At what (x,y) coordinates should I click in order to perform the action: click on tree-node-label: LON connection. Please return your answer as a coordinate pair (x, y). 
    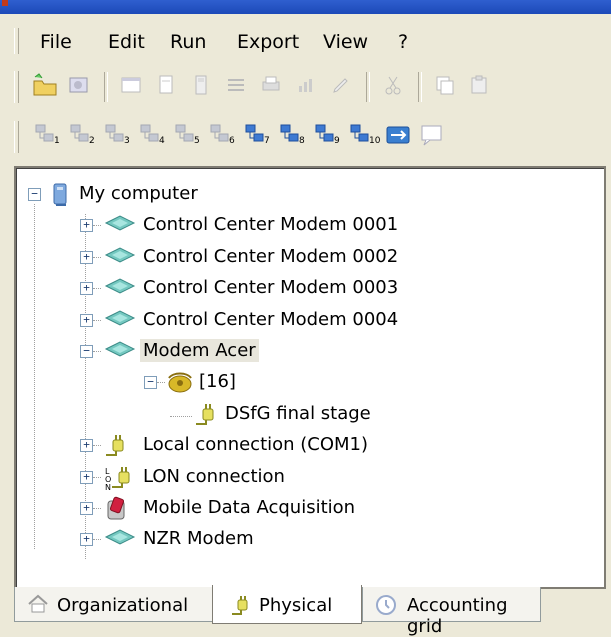
    Looking at the image, I should click on (214, 476).